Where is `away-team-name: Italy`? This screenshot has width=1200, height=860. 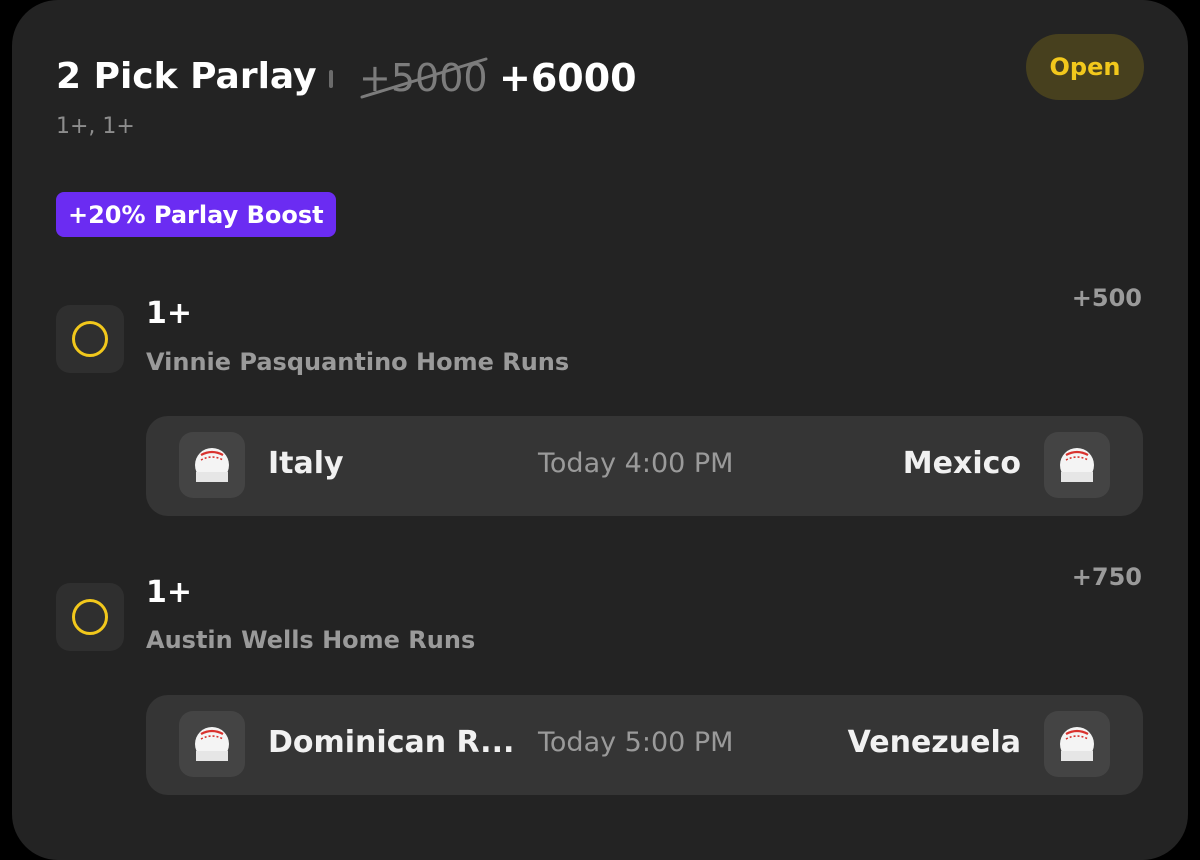 away-team-name: Italy is located at coordinates (306, 463).